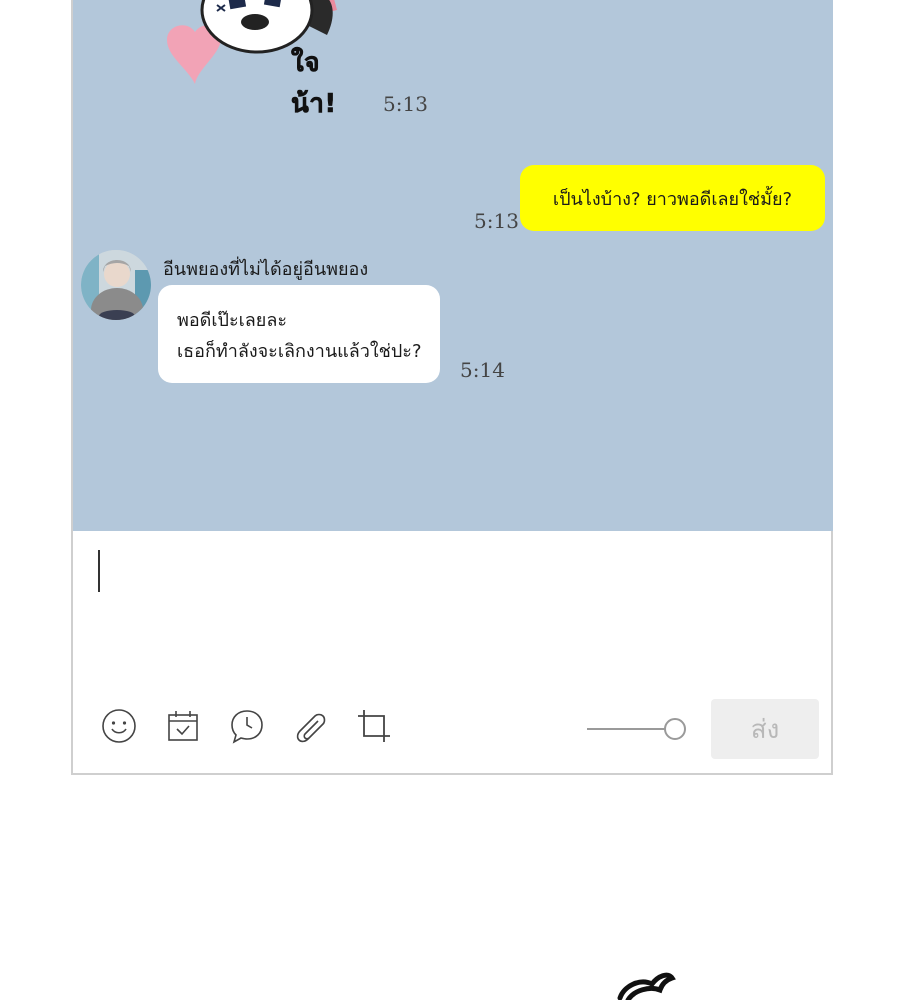 This screenshot has height=1000, width=900. What do you see at coordinates (99, 571) in the screenshot?
I see `message-input-caret` at bounding box center [99, 571].